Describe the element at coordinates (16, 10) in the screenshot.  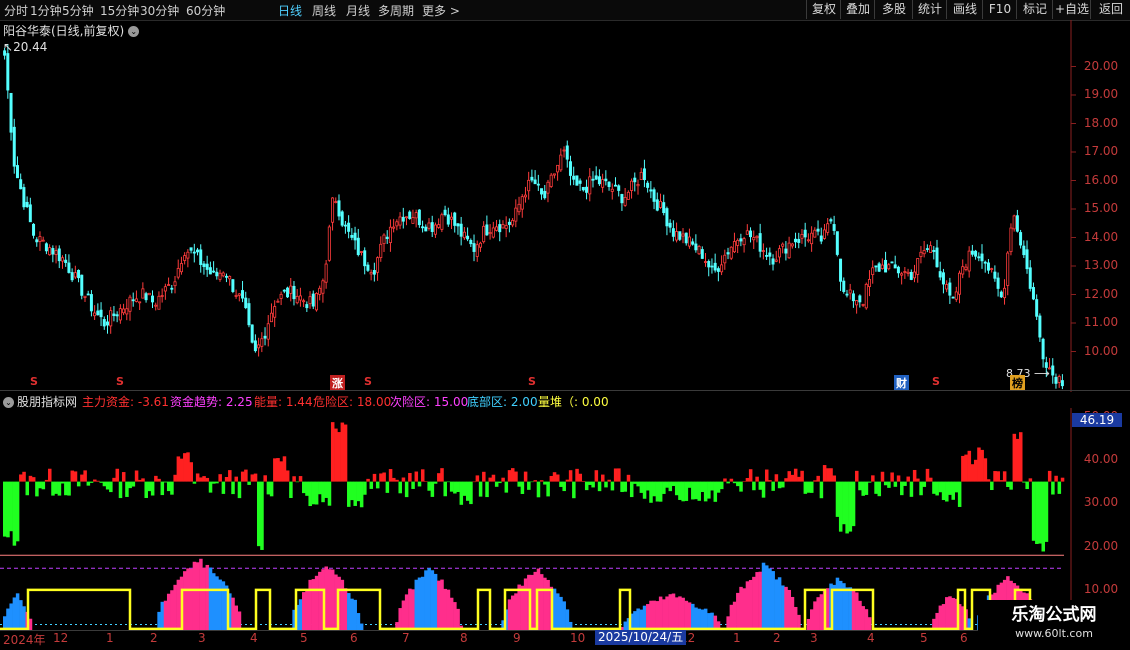
I see `period-tab-0: 分时` at that location.